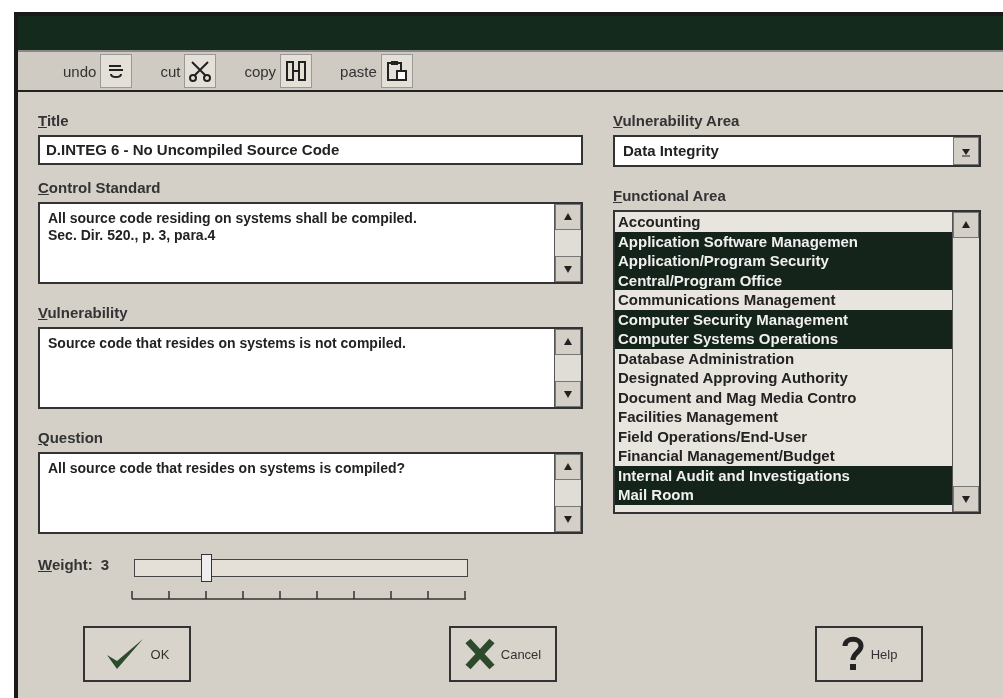  What do you see at coordinates (676, 120) in the screenshot?
I see `field-label: Vulnerability Area` at bounding box center [676, 120].